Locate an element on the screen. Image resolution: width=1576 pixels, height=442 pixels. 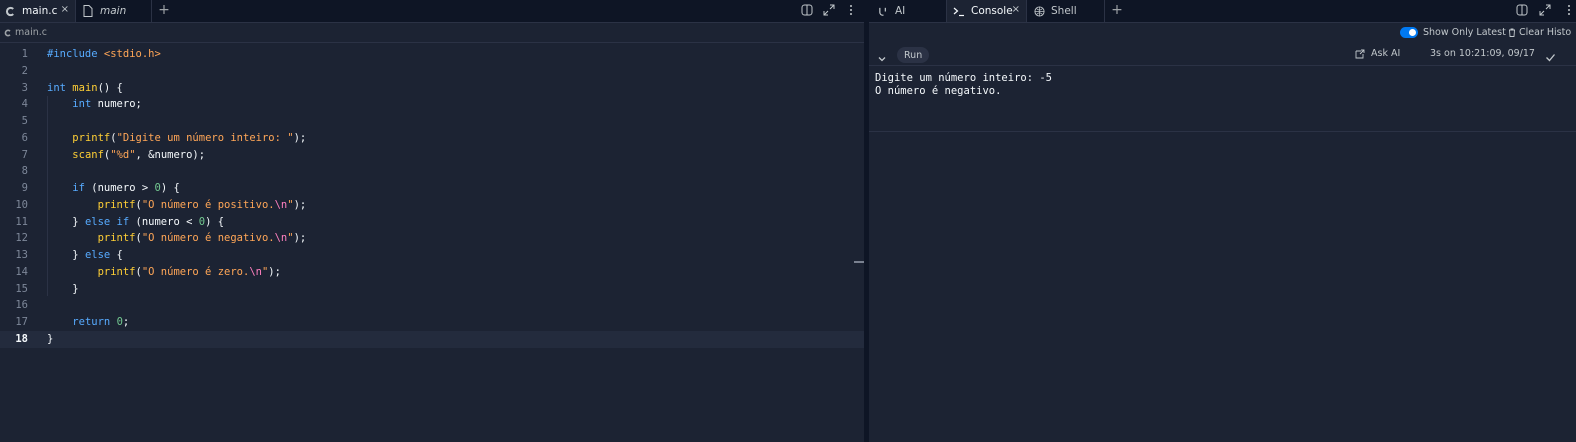
tab-console: Console × is located at coordinates (987, 11).